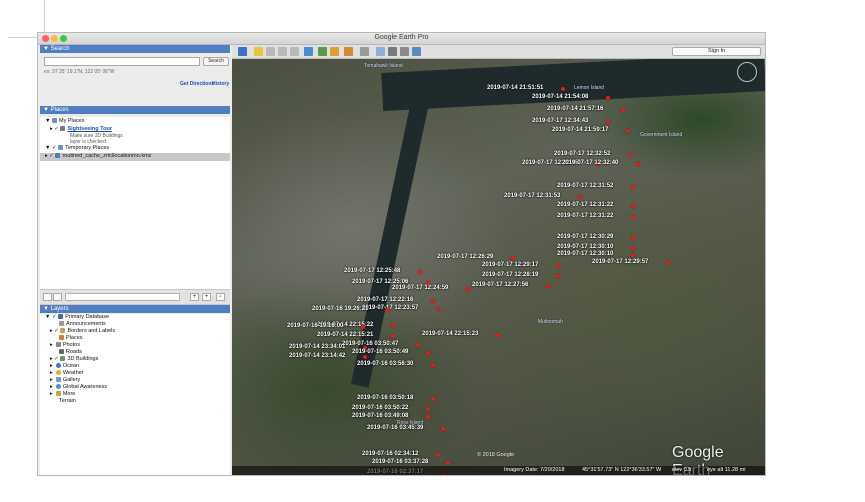 The image size is (865, 502). Describe the element at coordinates (317, 356) in the screenshot. I see `location-timestamp-label: 2019-07-14 23:14:42` at that location.